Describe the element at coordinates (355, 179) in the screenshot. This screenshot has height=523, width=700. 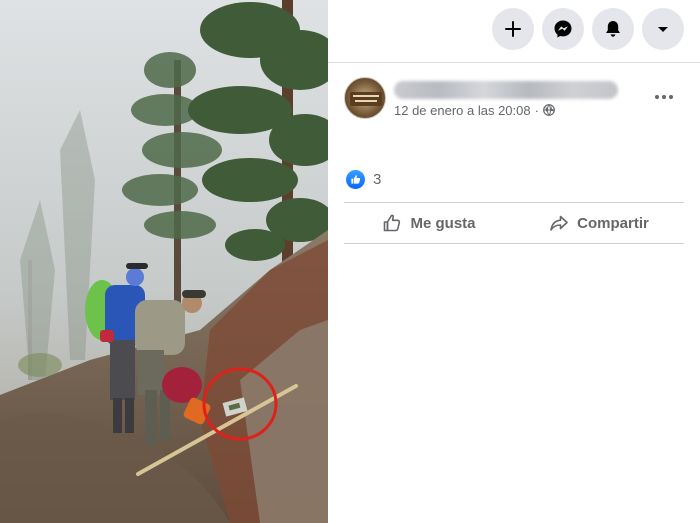
I see `like-reaction-icon` at that location.